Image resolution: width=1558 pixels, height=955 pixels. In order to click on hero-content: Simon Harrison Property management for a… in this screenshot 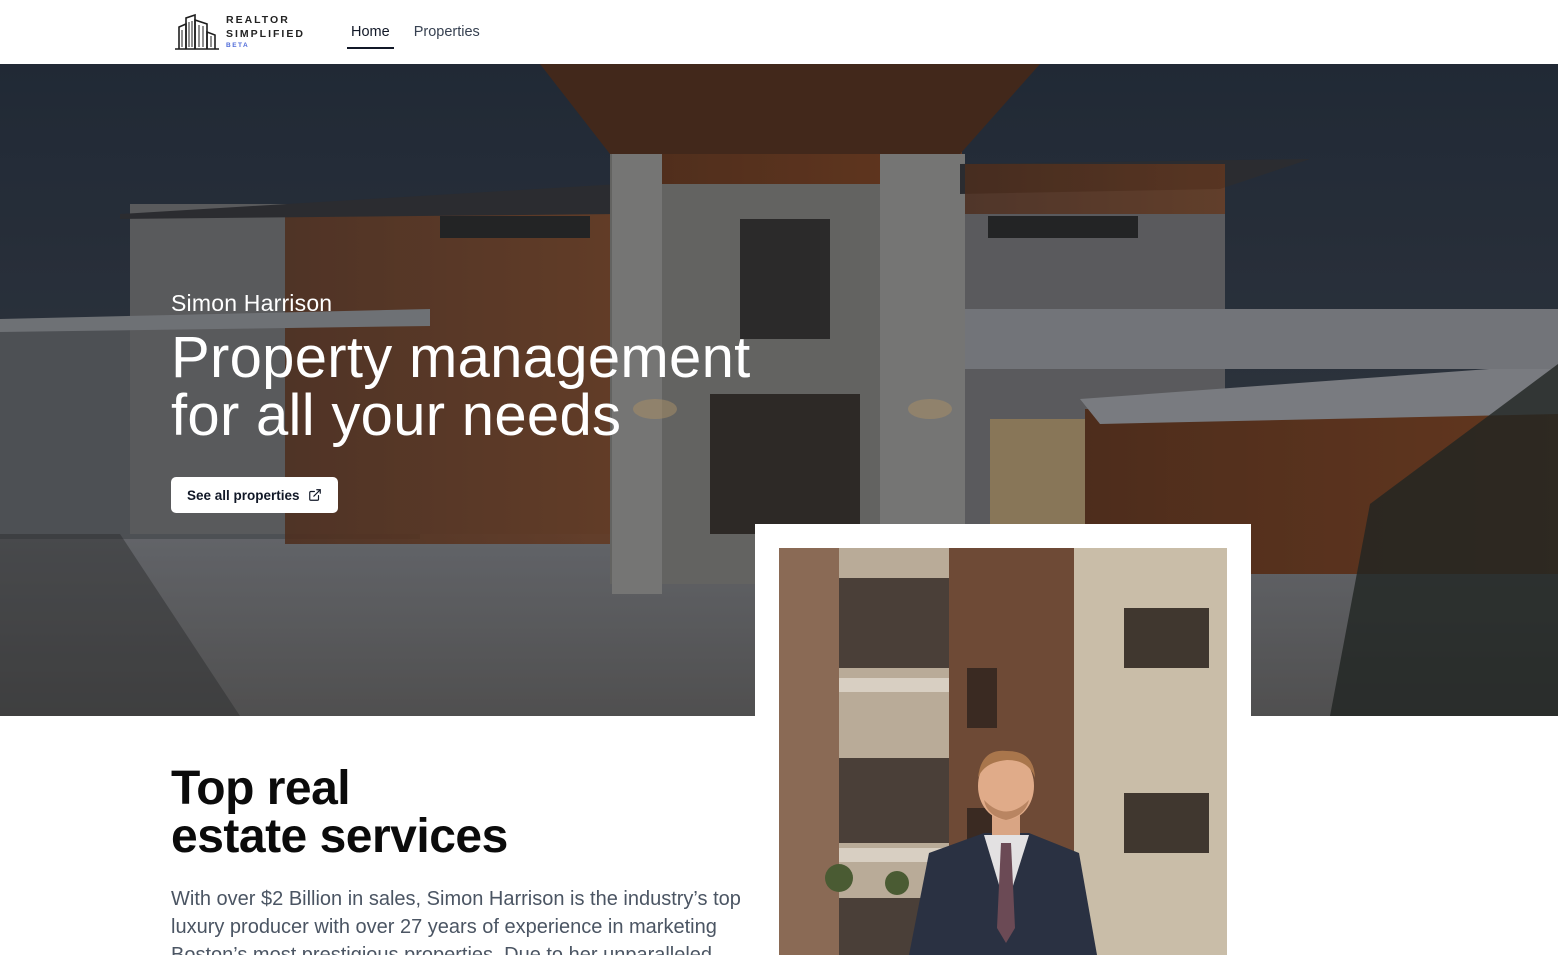, I will do `click(491, 401)`.